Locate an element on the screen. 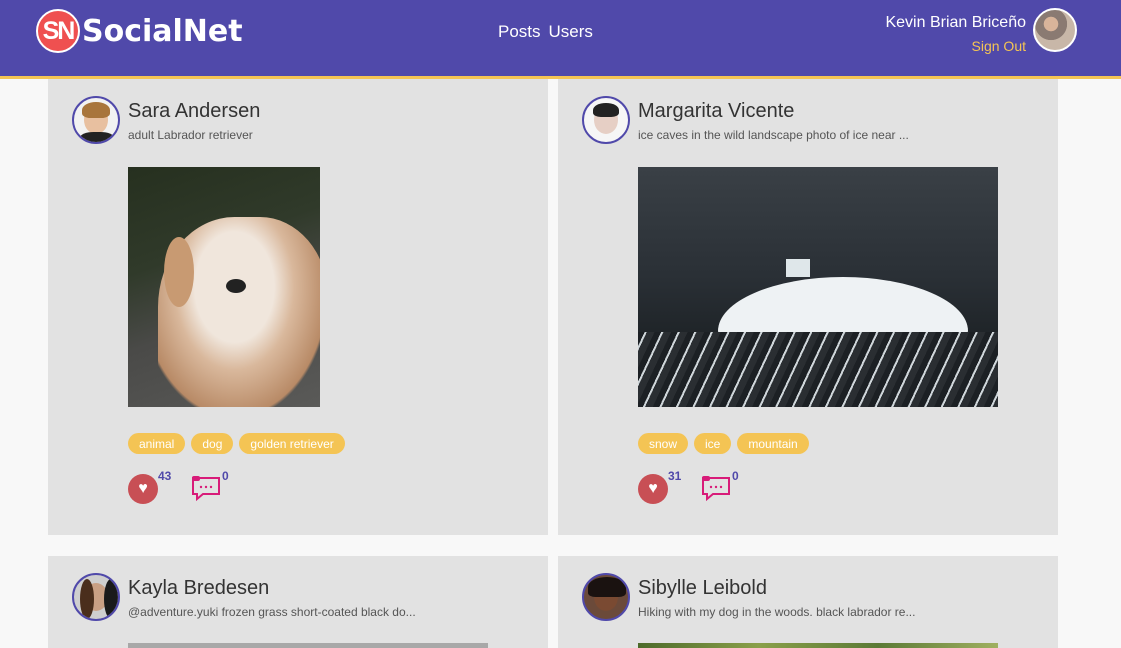 The image size is (1121, 648). tag-list: snow ice mountain is located at coordinates (723, 443).